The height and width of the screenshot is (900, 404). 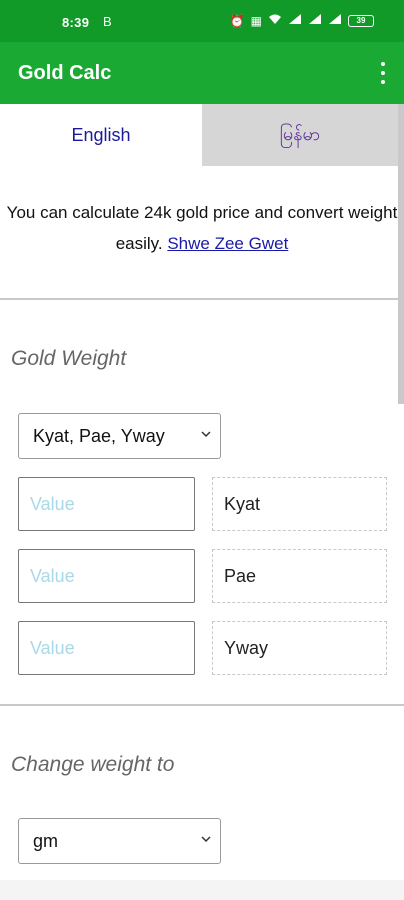 I want to click on pae-unit-label: Pae, so click(x=299, y=576).